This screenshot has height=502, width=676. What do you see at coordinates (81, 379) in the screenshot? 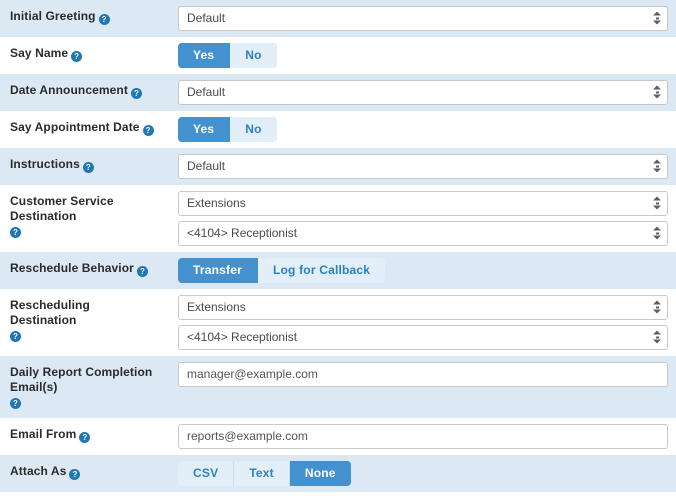
I see `label-text: Daily Report Completion Email(s)` at bounding box center [81, 379].